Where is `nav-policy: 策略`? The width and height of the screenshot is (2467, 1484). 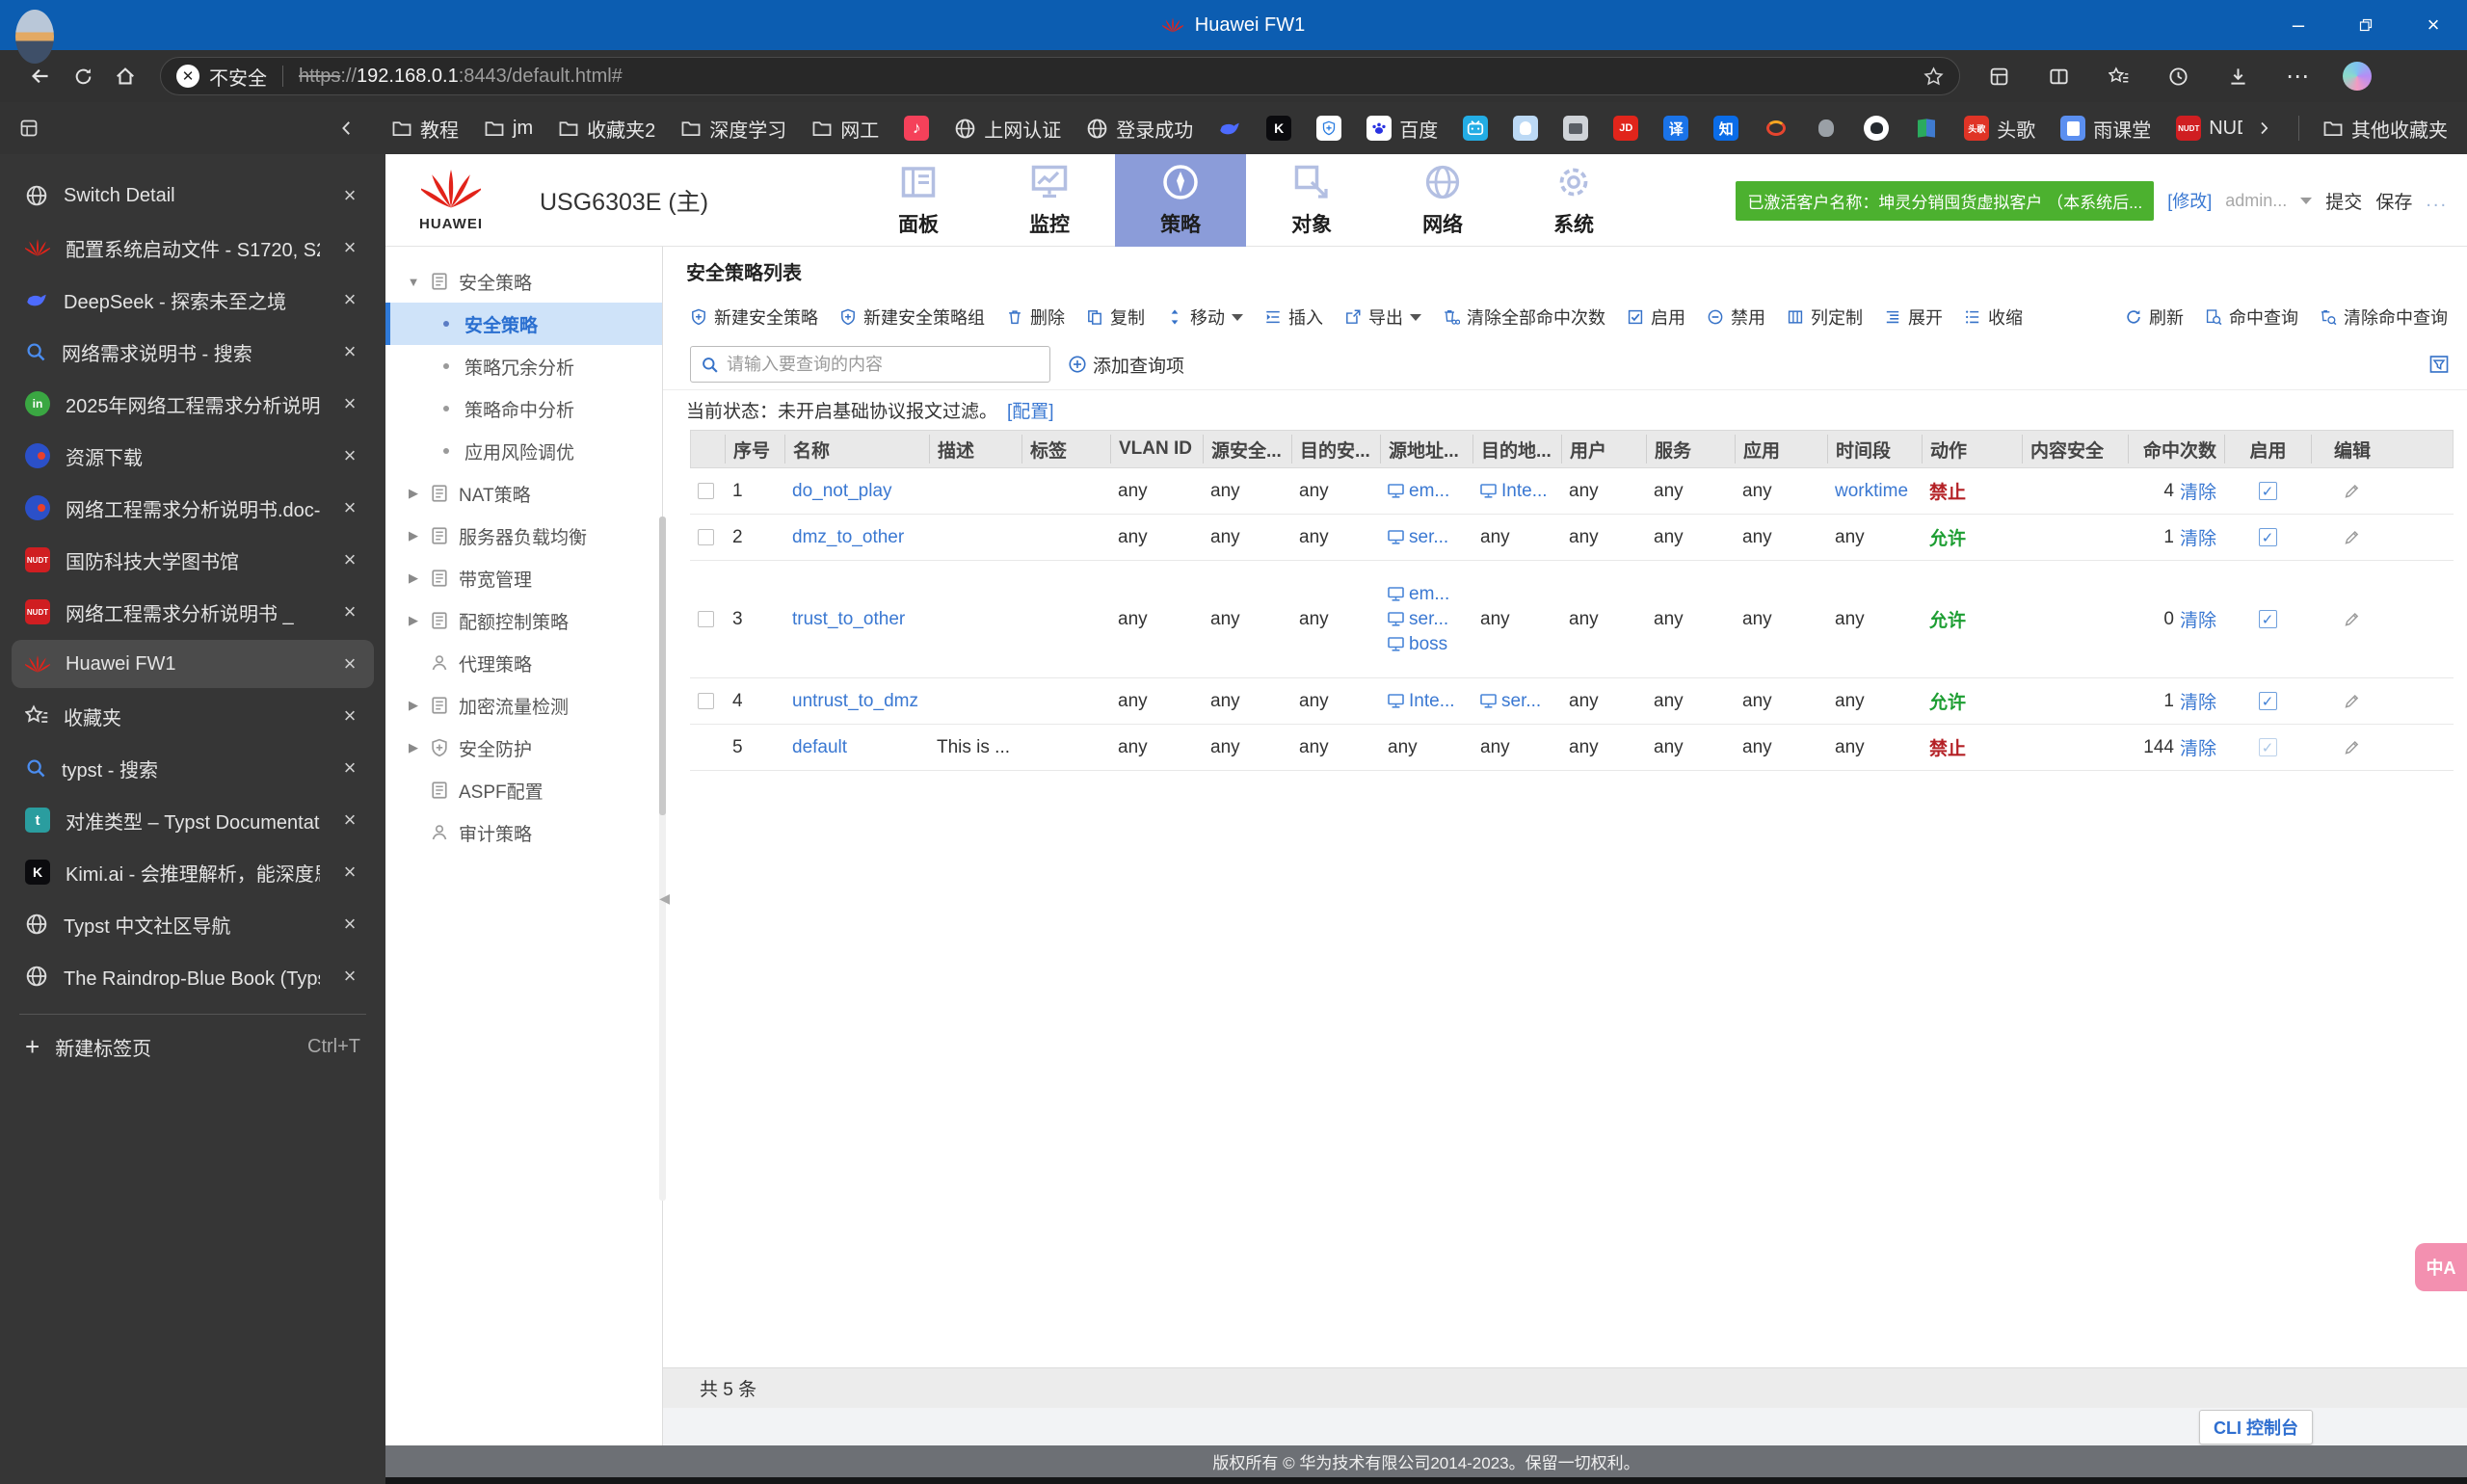 nav-policy: 策略 is located at coordinates (1181, 200).